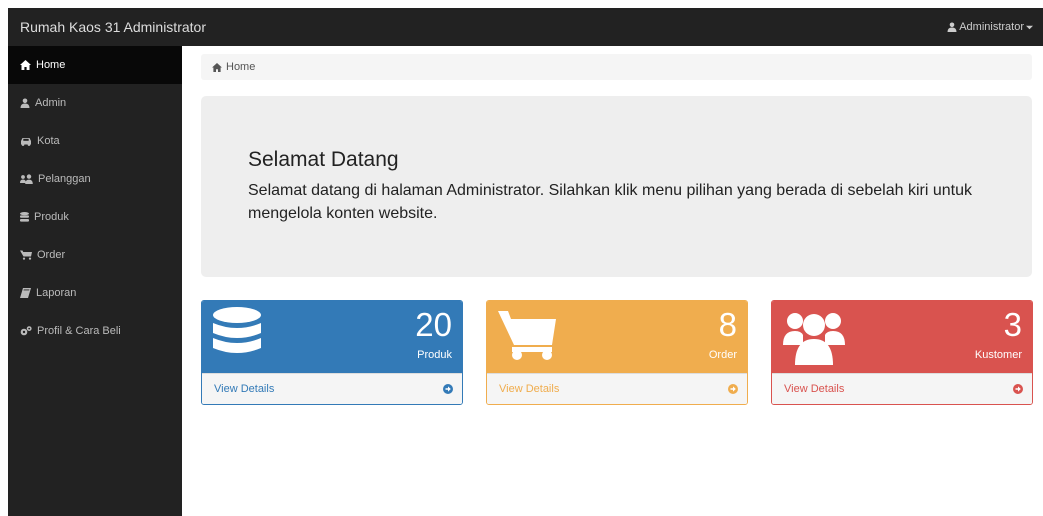 The image size is (1043, 516). I want to click on panel-produk: 20 Produk View Details, so click(332, 352).